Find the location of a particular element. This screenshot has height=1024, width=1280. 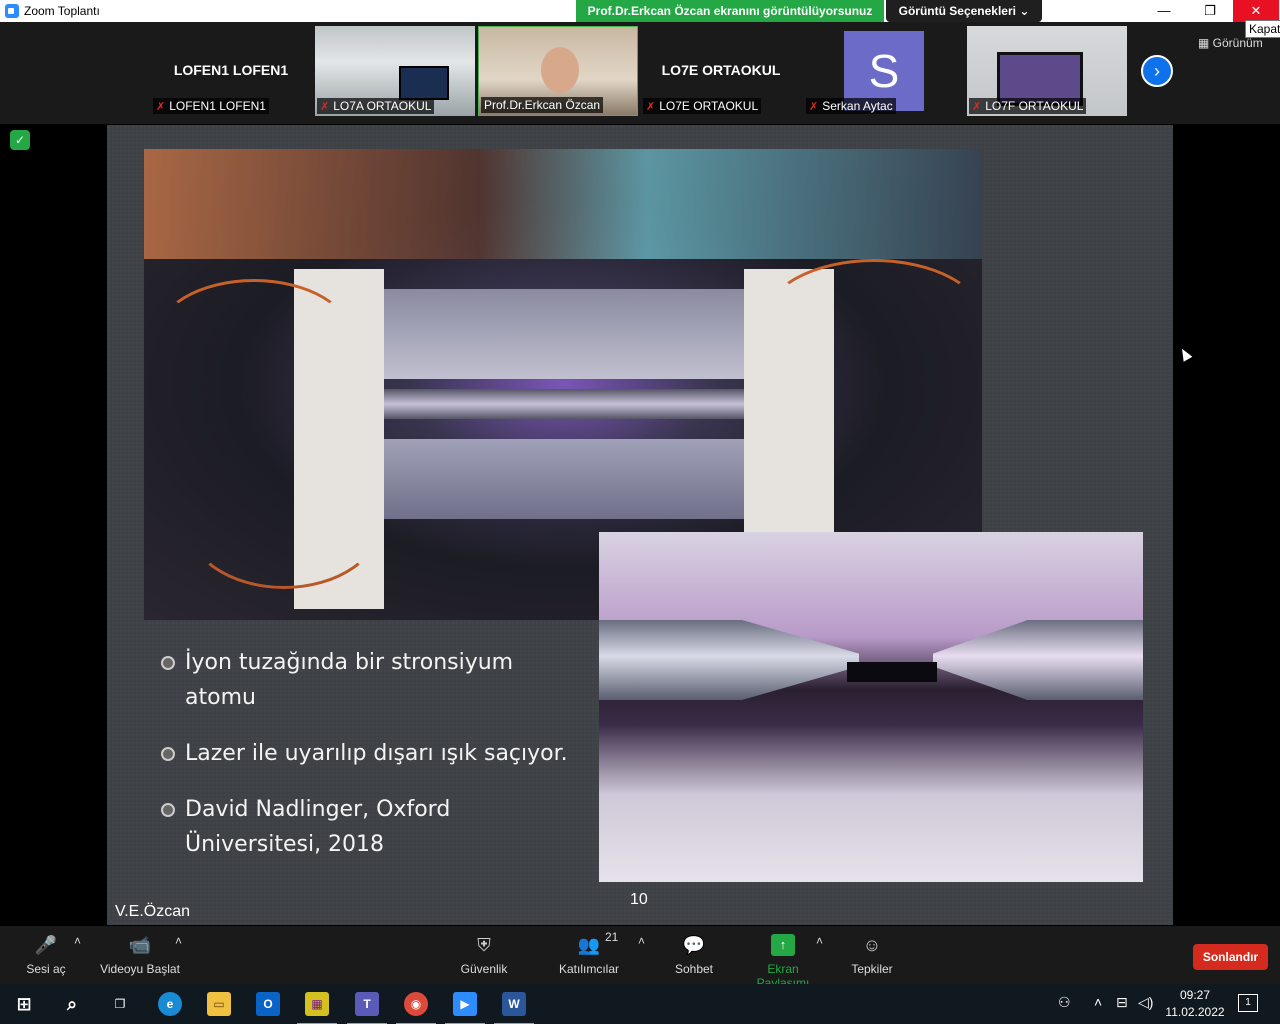

video-off-icon: 📹 is located at coordinates (140, 945).